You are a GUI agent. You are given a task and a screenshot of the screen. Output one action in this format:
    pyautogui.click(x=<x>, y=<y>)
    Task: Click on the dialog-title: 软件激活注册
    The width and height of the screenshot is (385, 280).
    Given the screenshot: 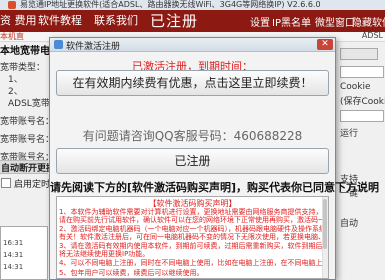 What is the action you would take?
    pyautogui.click(x=93, y=47)
    